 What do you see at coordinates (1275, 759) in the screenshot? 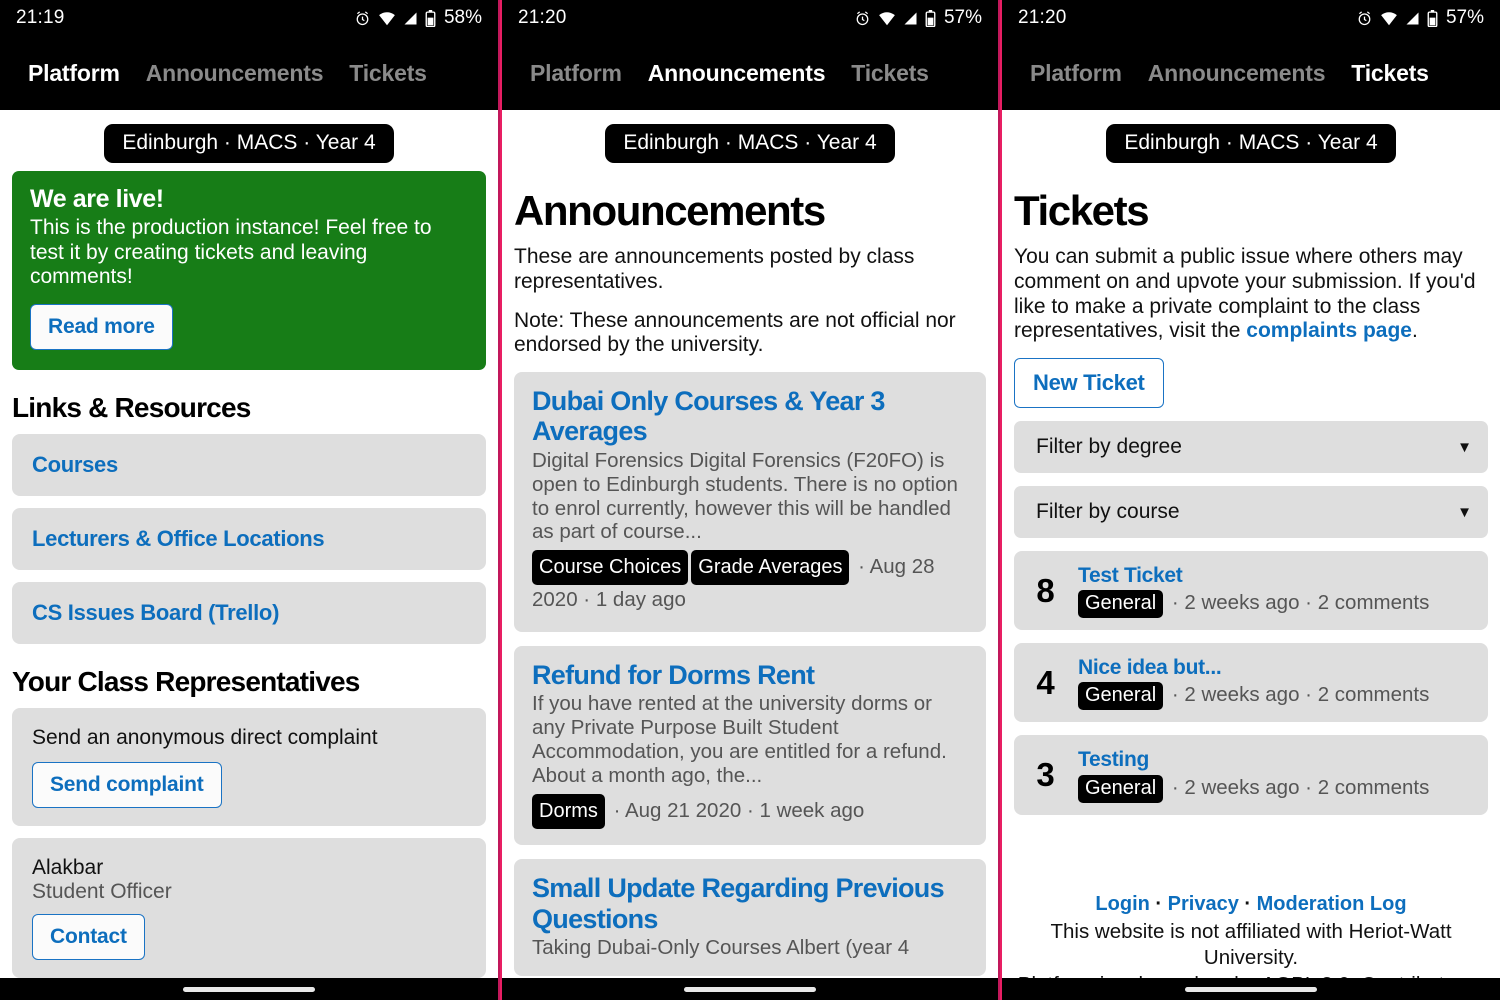
I see `ticket-title: Testing` at bounding box center [1275, 759].